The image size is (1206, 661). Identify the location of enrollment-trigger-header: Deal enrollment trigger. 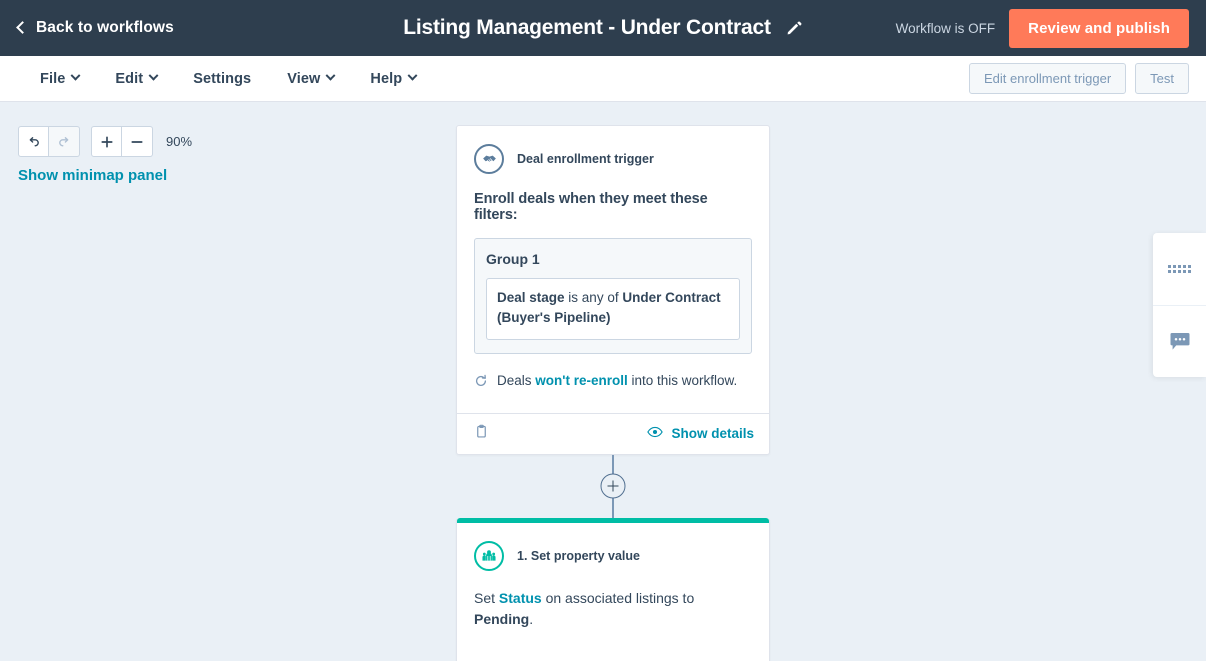
(613, 159).